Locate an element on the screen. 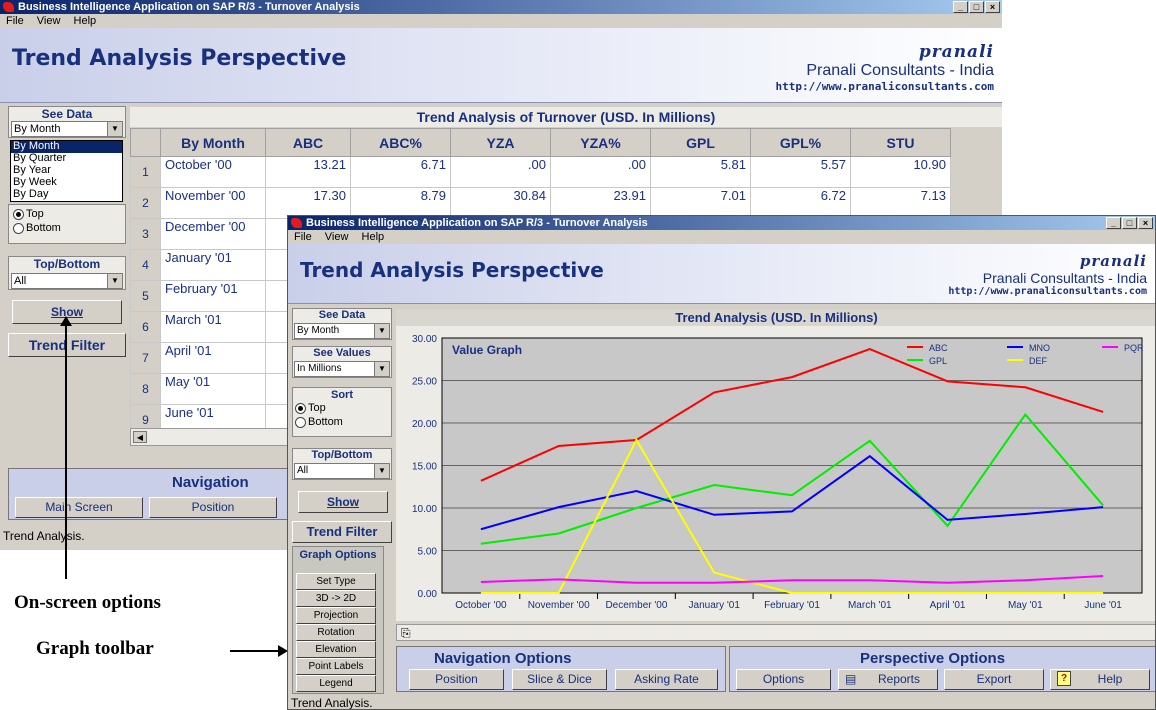 The image size is (1156, 710). table-row: 1 October '00 13.21 6.71.00.00 5.81 5.57 10.90 is located at coordinates (540, 172).